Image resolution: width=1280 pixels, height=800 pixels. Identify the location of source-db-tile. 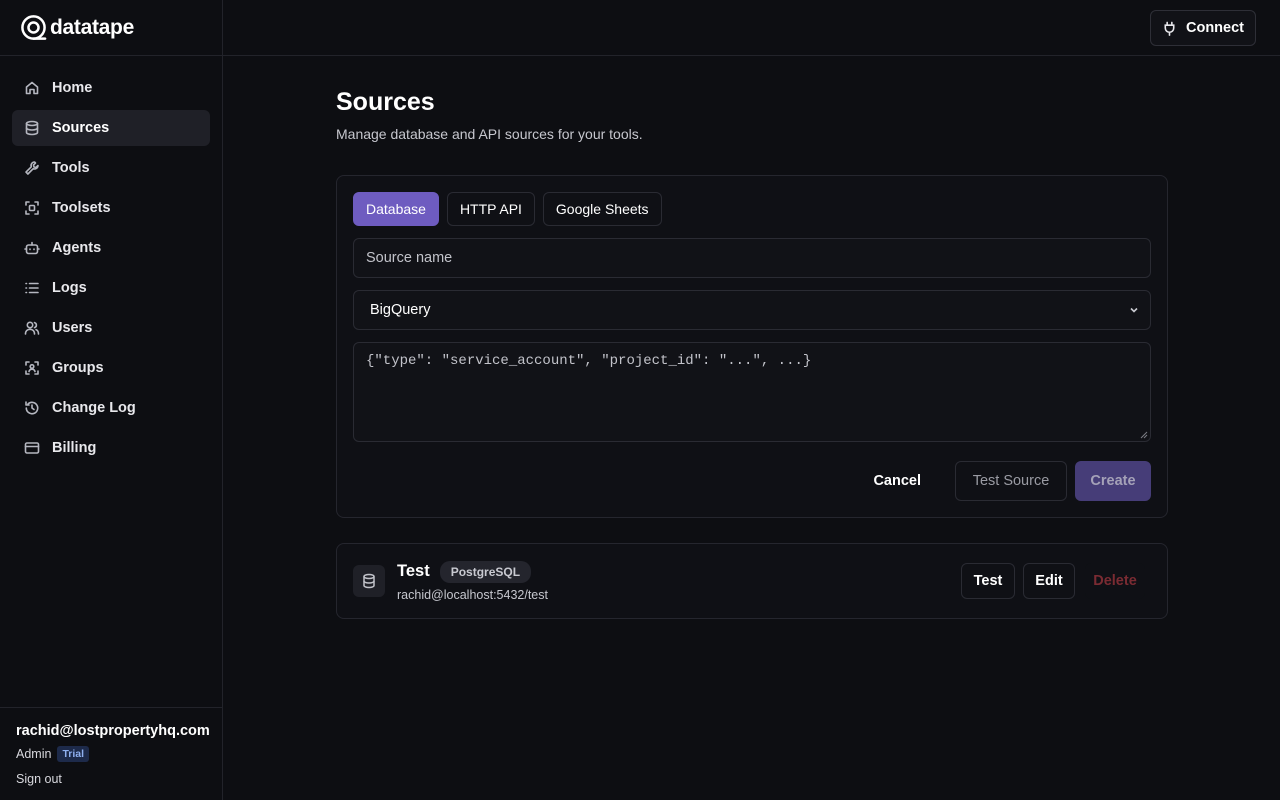
(369, 581).